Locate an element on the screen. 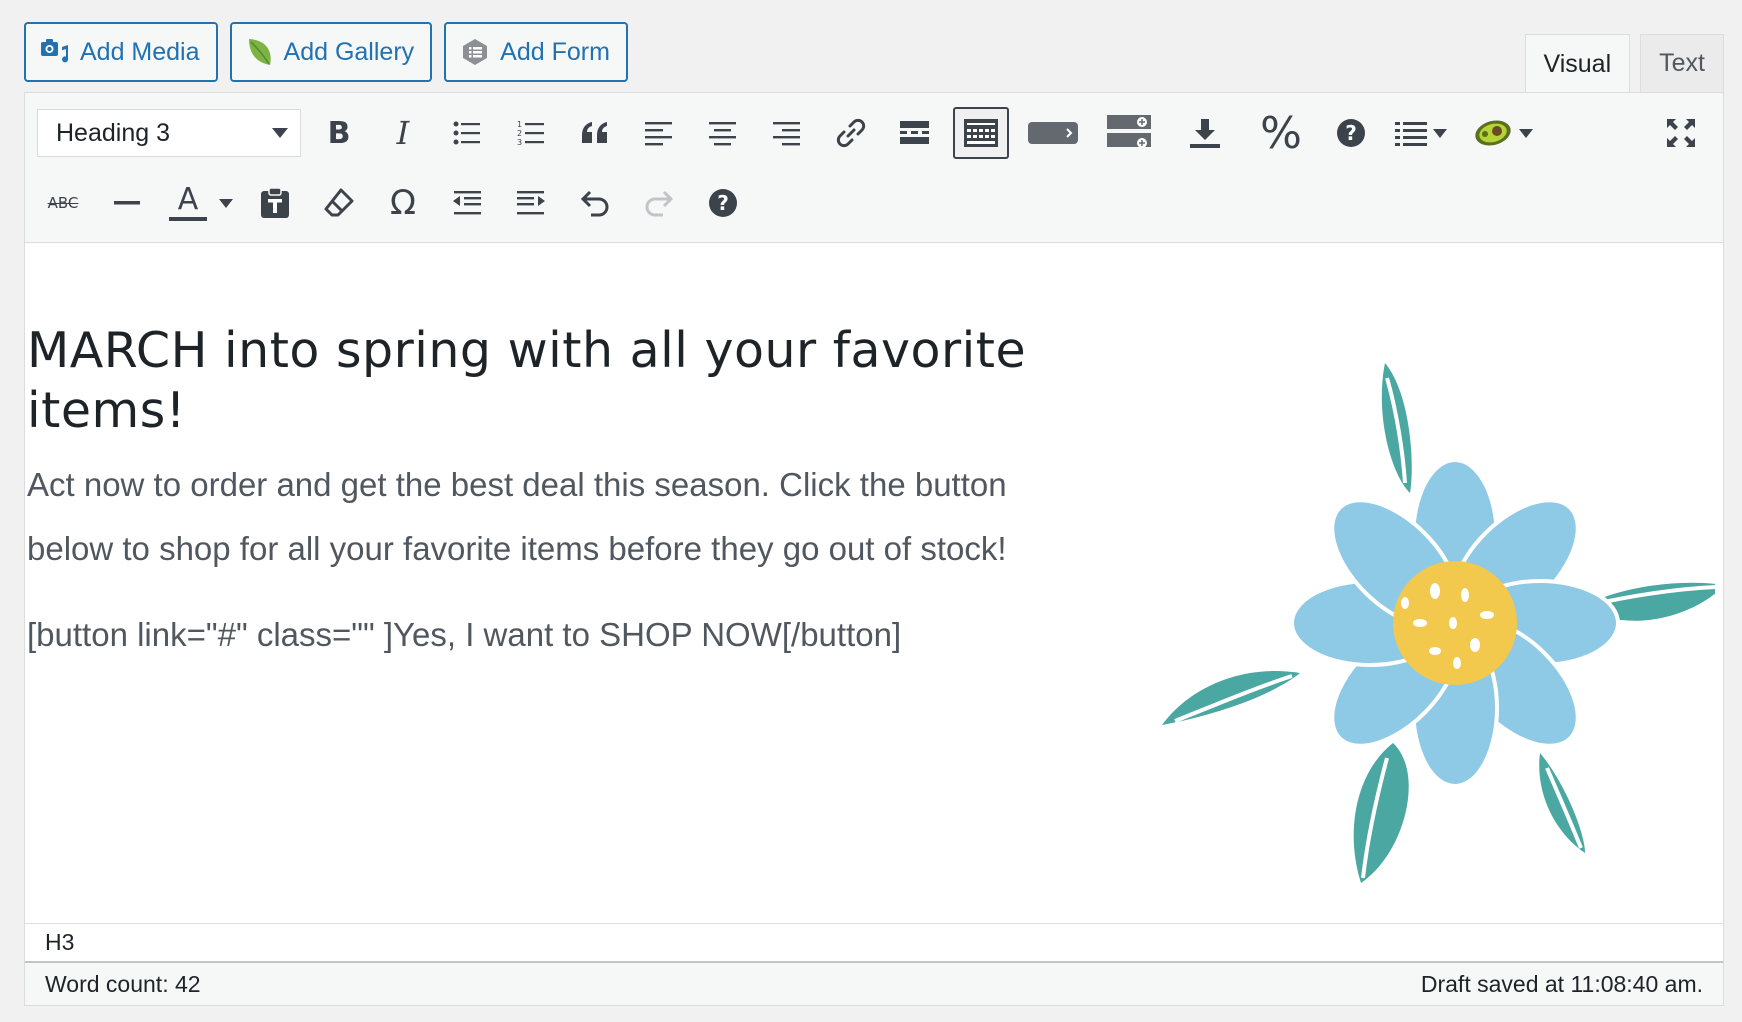 This screenshot has height=1022, width=1742. numbered-list-icon: 1 2 3 is located at coordinates (530, 133).